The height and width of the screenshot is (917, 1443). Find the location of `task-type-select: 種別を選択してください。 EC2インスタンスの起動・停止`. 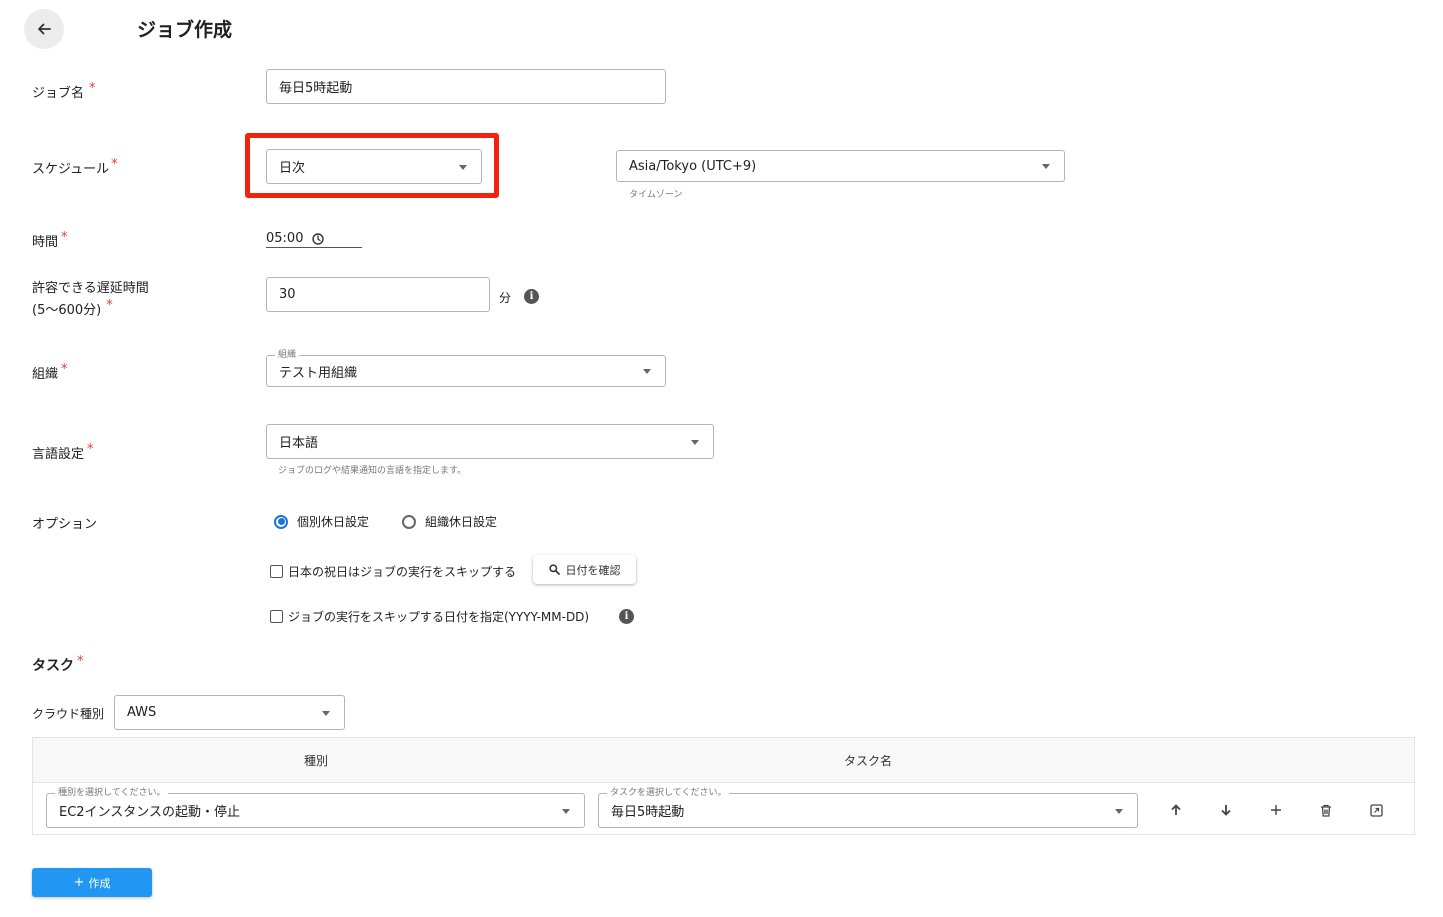

task-type-select: 種別を選択してください。 EC2インスタンスの起動・停止 is located at coordinates (315, 807).